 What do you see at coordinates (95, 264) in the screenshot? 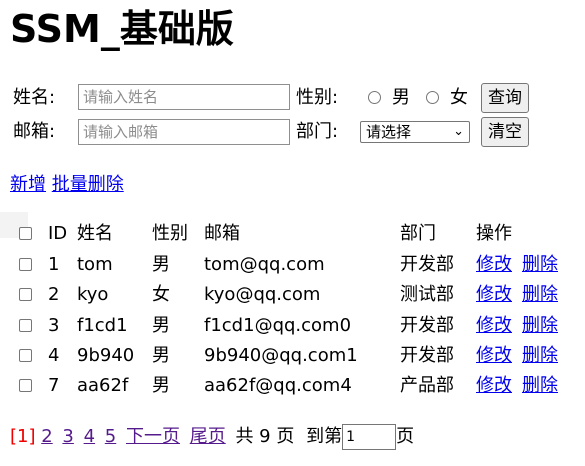
I see `row-name: tom` at bounding box center [95, 264].